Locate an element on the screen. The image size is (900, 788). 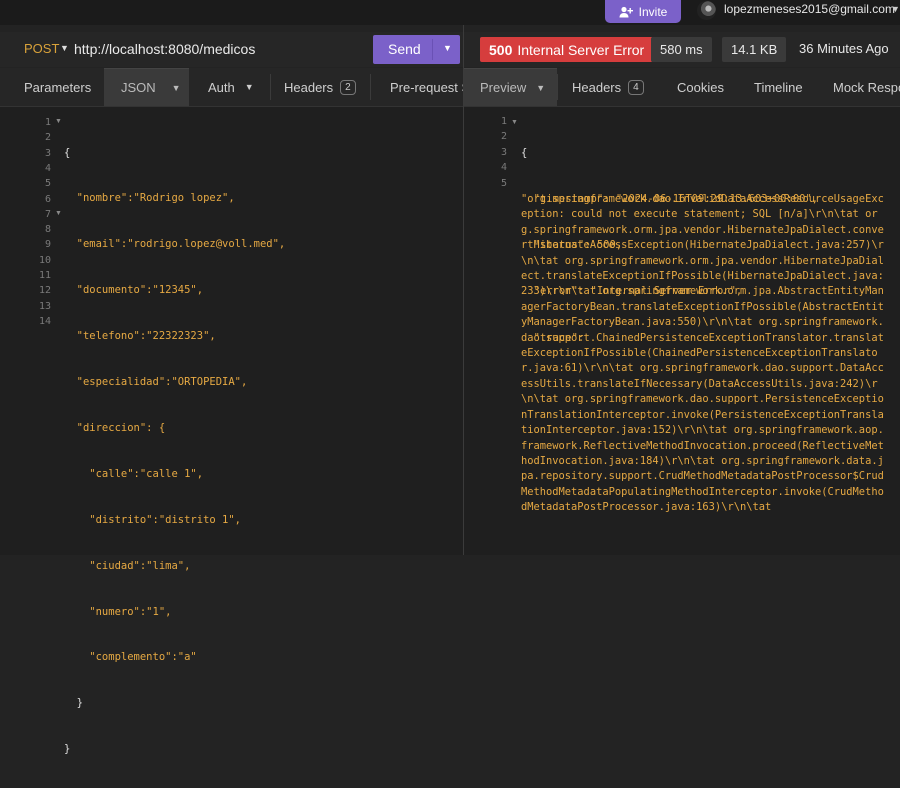
invite-button: Invite is located at coordinates (643, 11).